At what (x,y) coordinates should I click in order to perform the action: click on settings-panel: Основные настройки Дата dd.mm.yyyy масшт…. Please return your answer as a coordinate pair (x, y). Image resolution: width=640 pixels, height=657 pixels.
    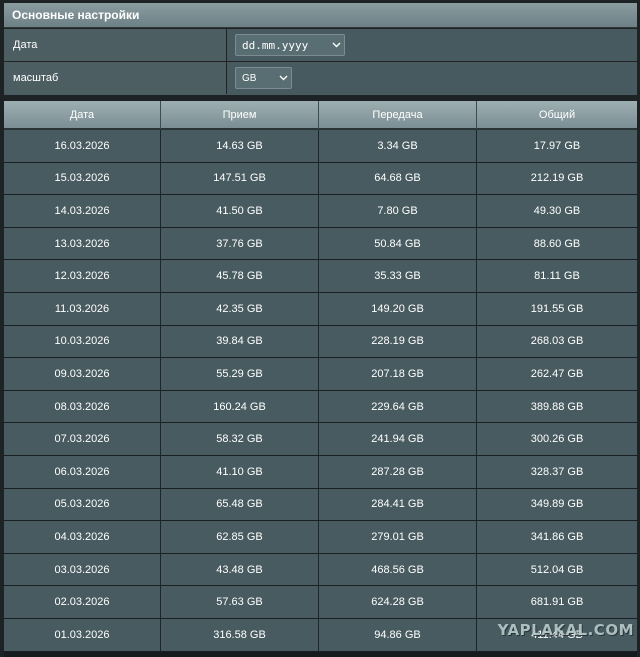
    Looking at the image, I should click on (320, 49).